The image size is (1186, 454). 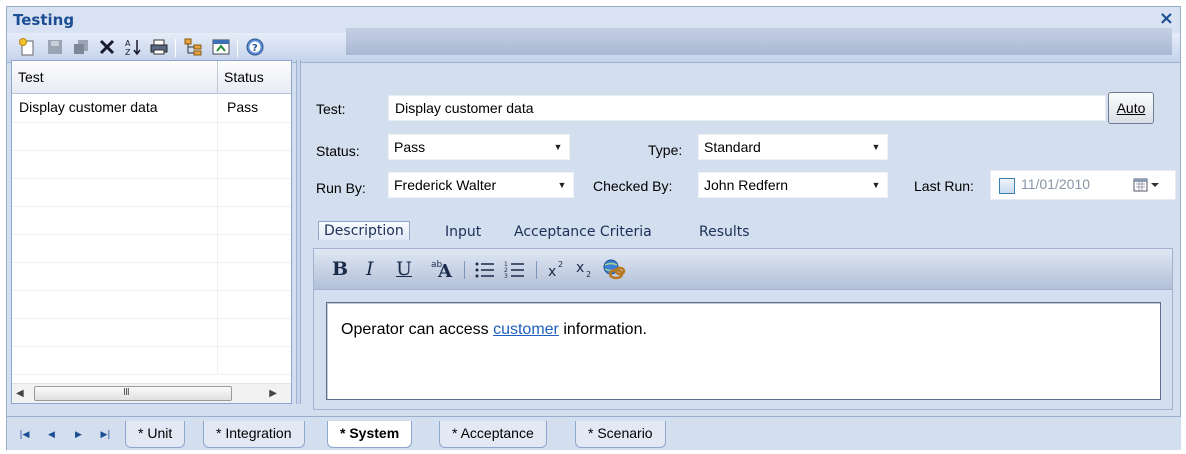 What do you see at coordinates (485, 272) in the screenshot?
I see `bullet-list-icon` at bounding box center [485, 272].